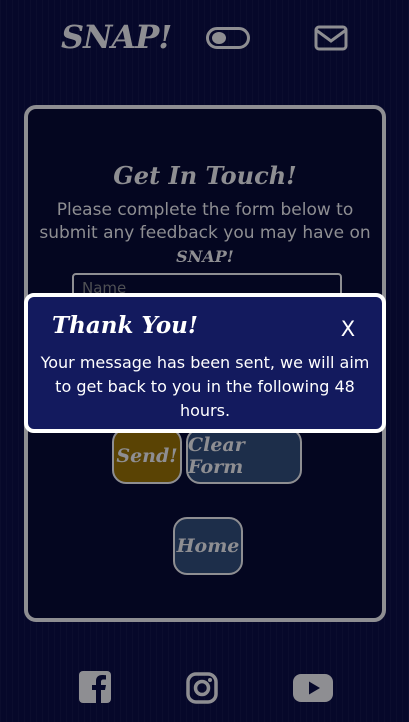  What do you see at coordinates (147, 456) in the screenshot?
I see `send-button: Send!` at bounding box center [147, 456].